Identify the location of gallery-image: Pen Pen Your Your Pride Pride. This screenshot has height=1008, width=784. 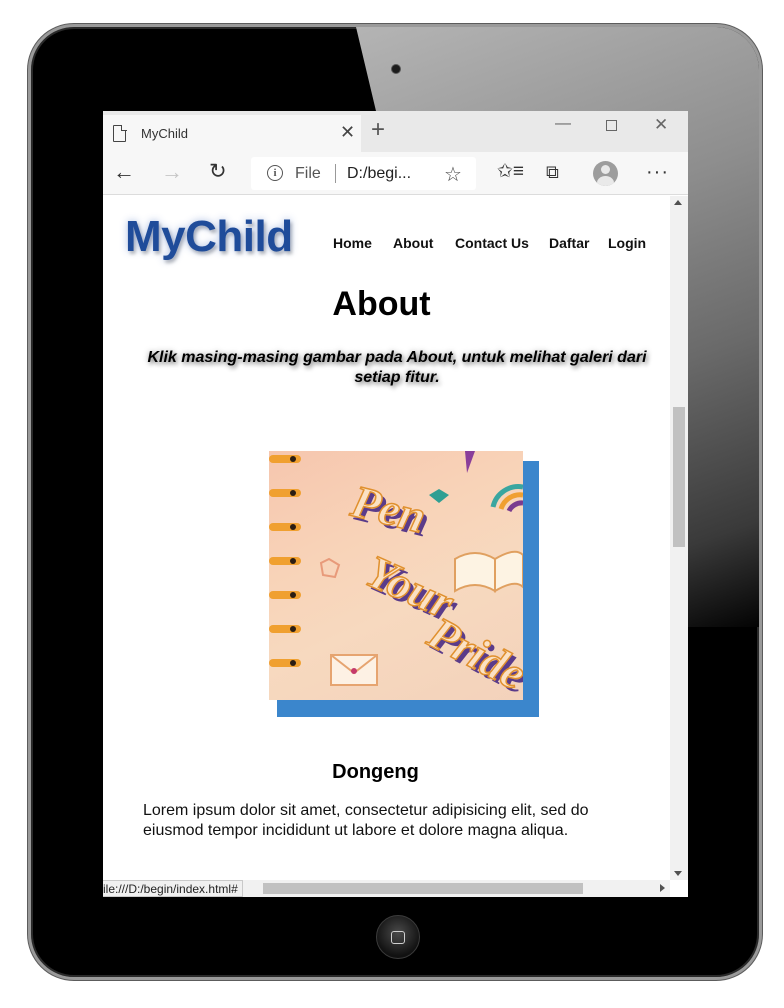
(396, 575).